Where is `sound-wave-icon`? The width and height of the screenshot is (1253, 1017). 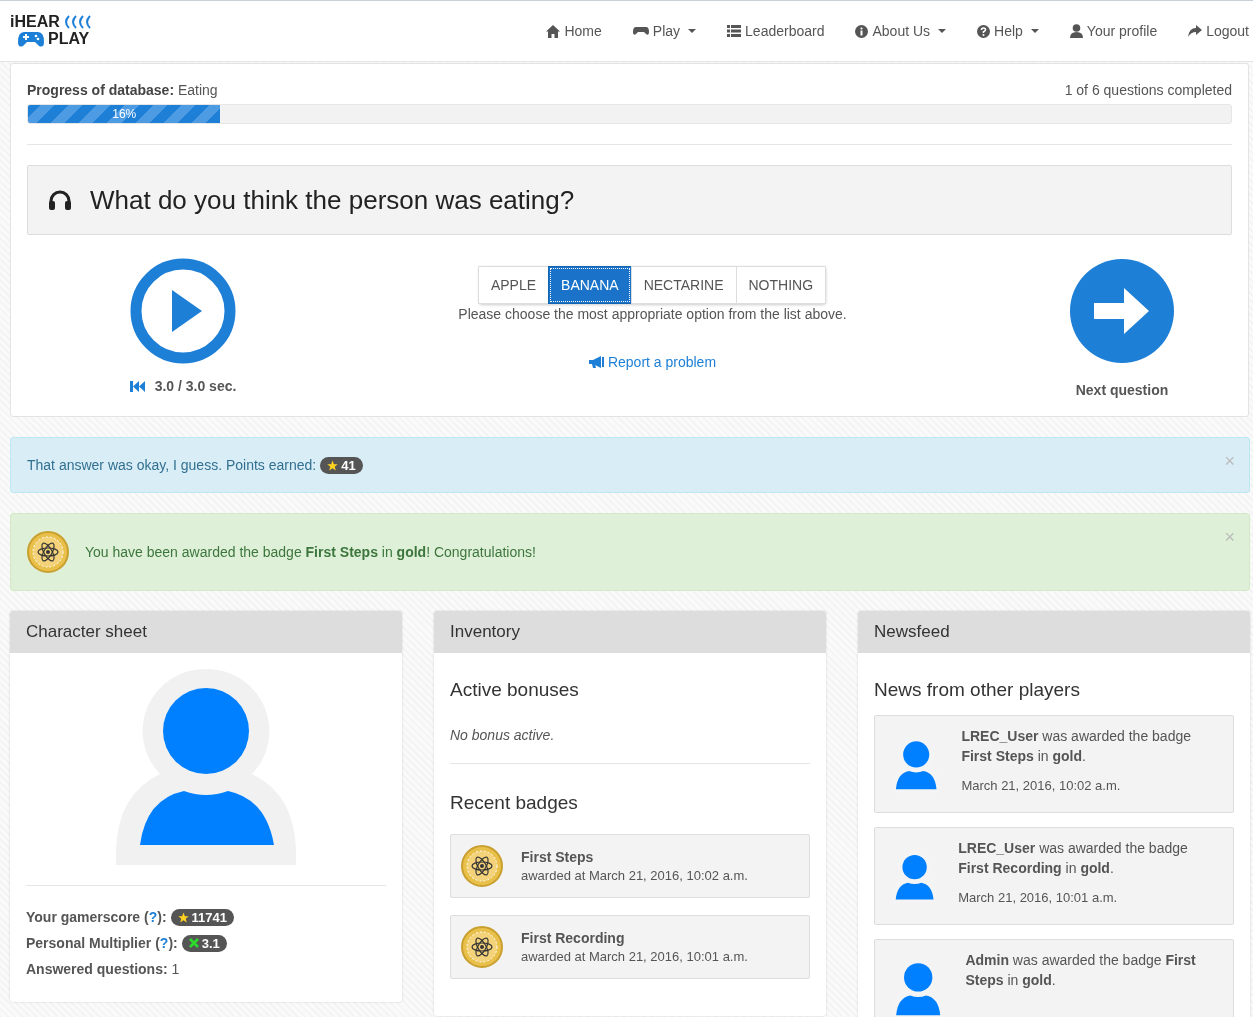 sound-wave-icon is located at coordinates (77, 22).